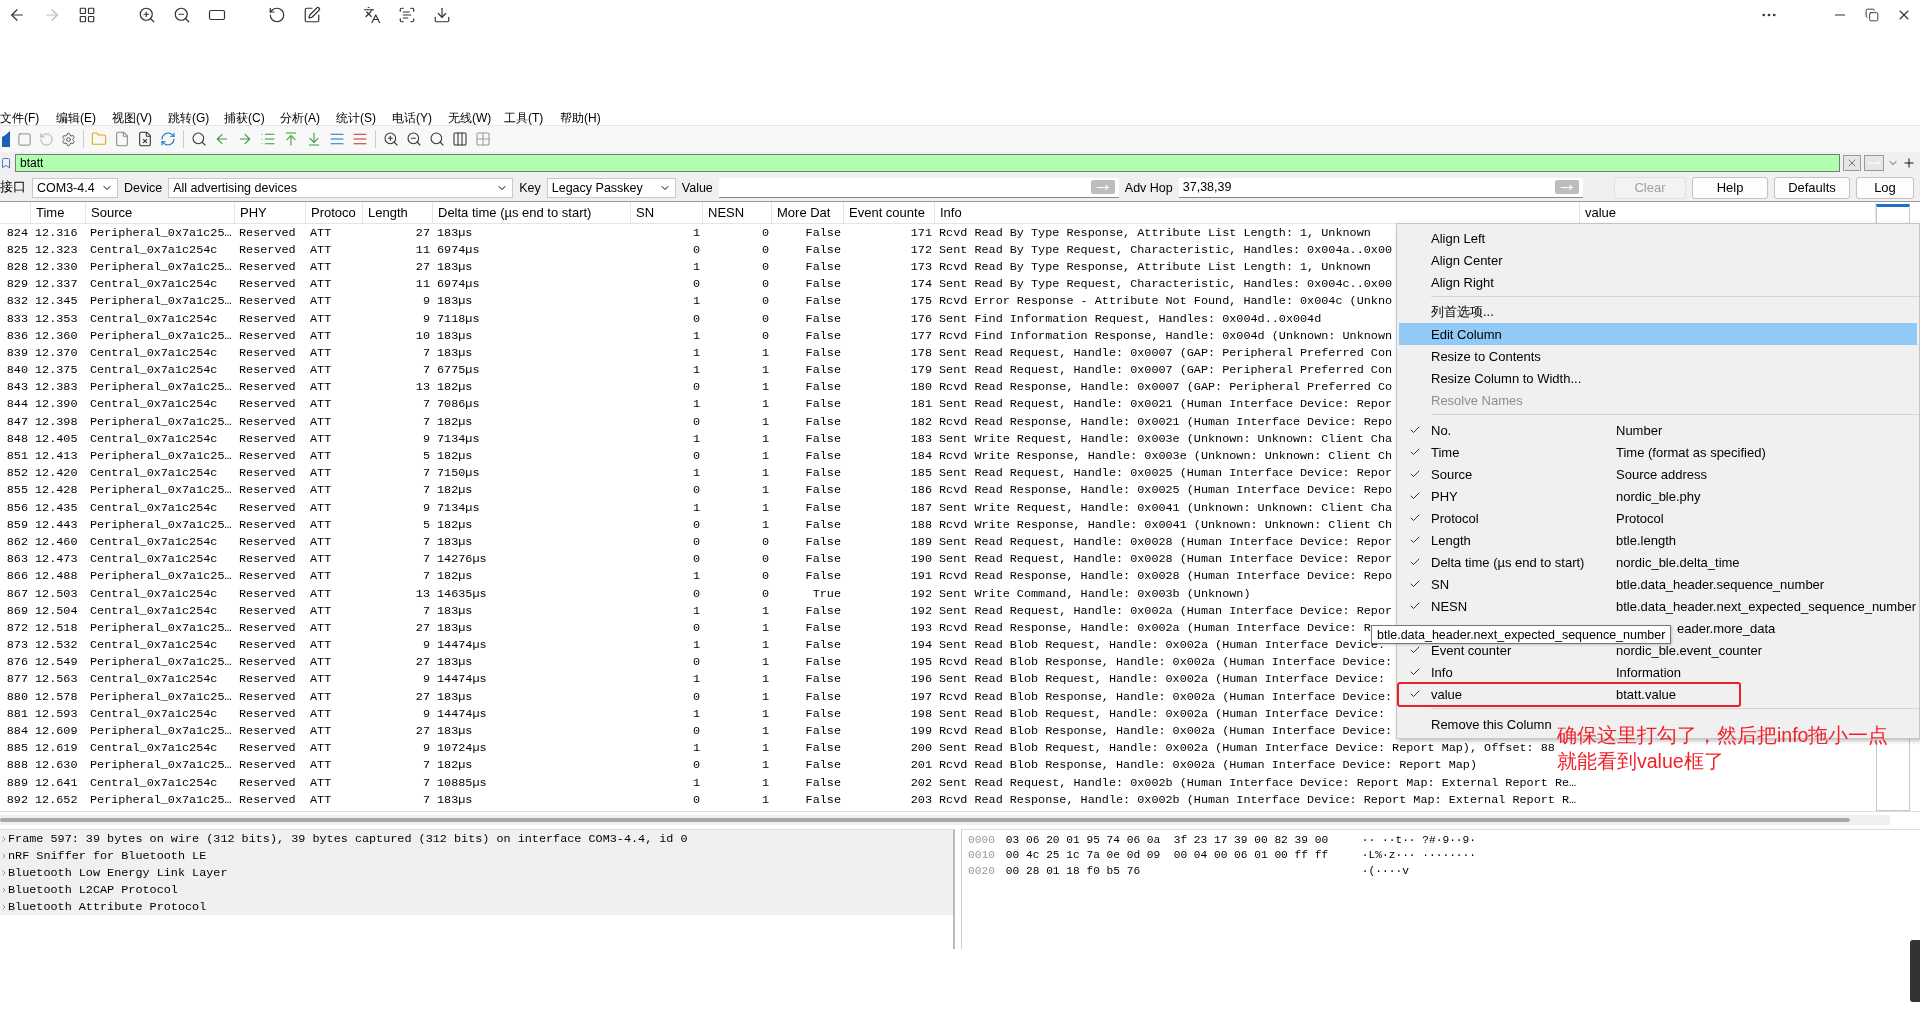 The width and height of the screenshot is (1920, 1032). Describe the element at coordinates (1380, 187) in the screenshot. I see `adv-hop-field: 37,38,39` at that location.